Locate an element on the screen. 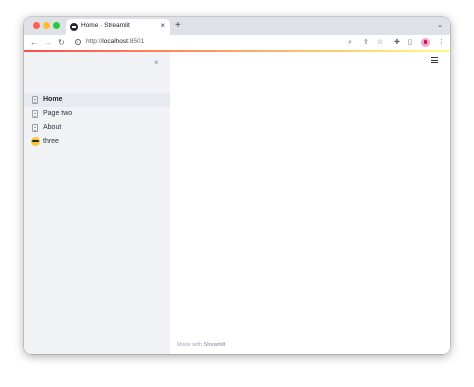 The image size is (474, 387). bookmark-star-icon: ☆ is located at coordinates (380, 42).